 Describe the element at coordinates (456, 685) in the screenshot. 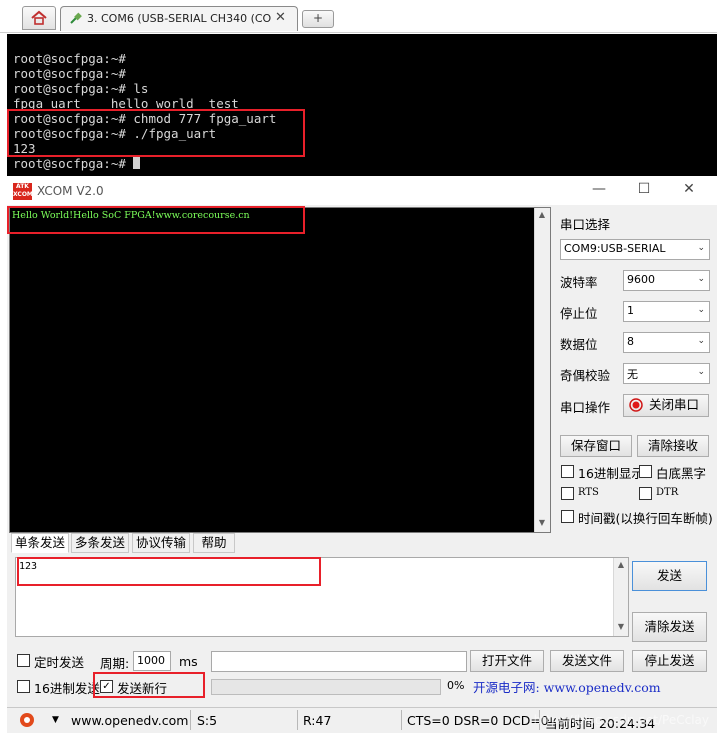

I see `progress-text: 0%` at that location.